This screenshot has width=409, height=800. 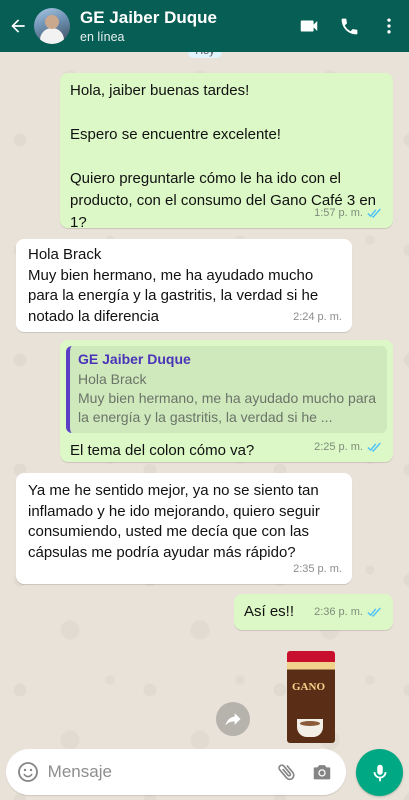 What do you see at coordinates (338, 447) in the screenshot?
I see `message-time: 2:25 p. m.` at bounding box center [338, 447].